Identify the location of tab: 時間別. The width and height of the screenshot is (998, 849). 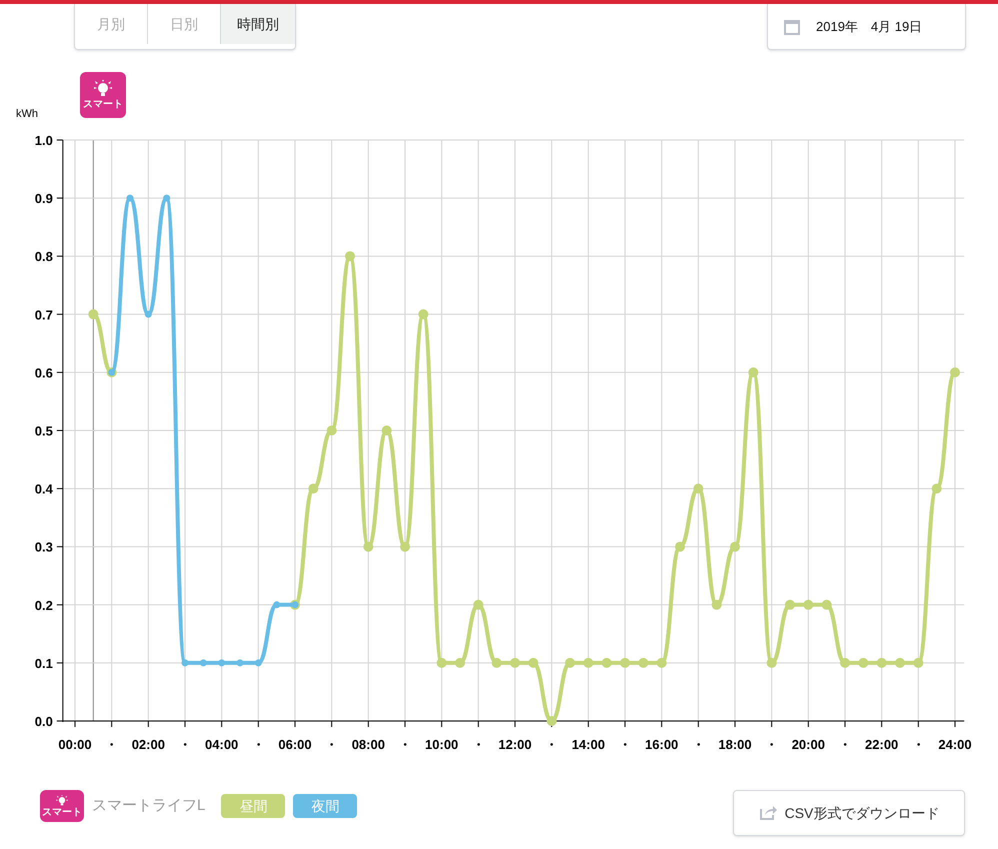
(258, 24).